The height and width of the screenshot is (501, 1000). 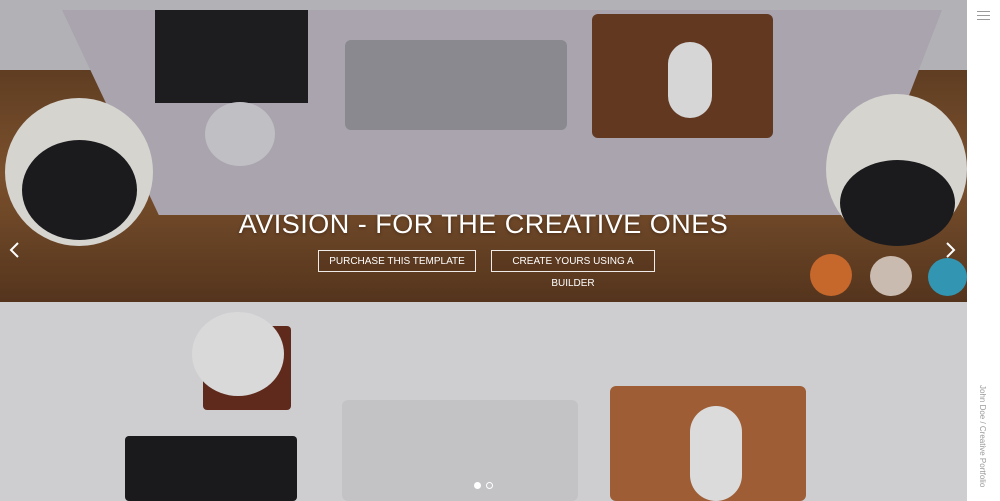 I want to click on hero-title: AVISION - FOR THE CREATIVE ONES, so click(x=483, y=224).